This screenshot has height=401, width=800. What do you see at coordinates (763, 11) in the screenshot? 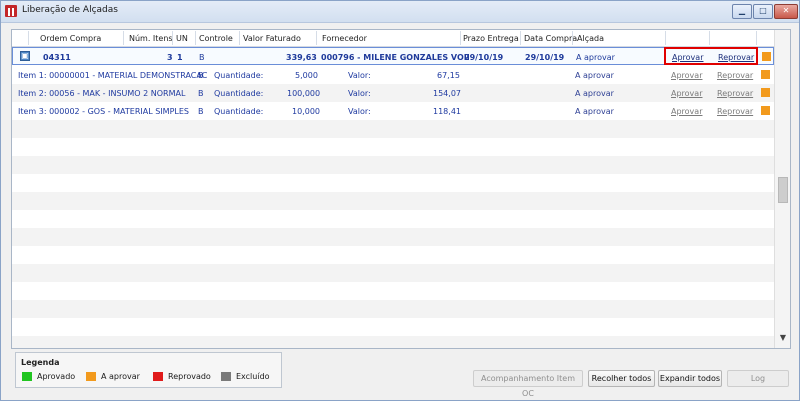
I see `maximize-button: □` at bounding box center [763, 11].